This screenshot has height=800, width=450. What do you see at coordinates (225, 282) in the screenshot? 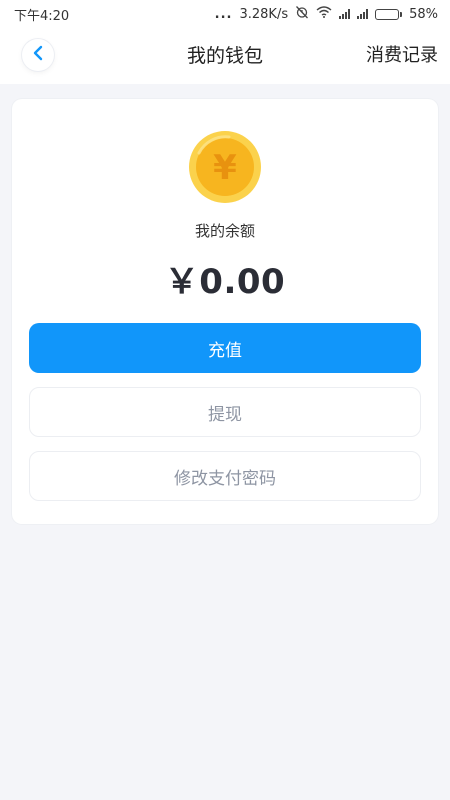
I see `balance-amount: ￥0.00` at bounding box center [225, 282].